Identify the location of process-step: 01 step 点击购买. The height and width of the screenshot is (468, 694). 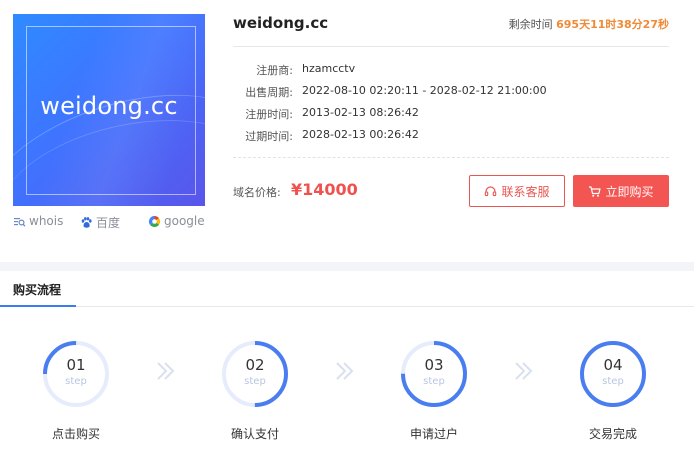
(76, 390).